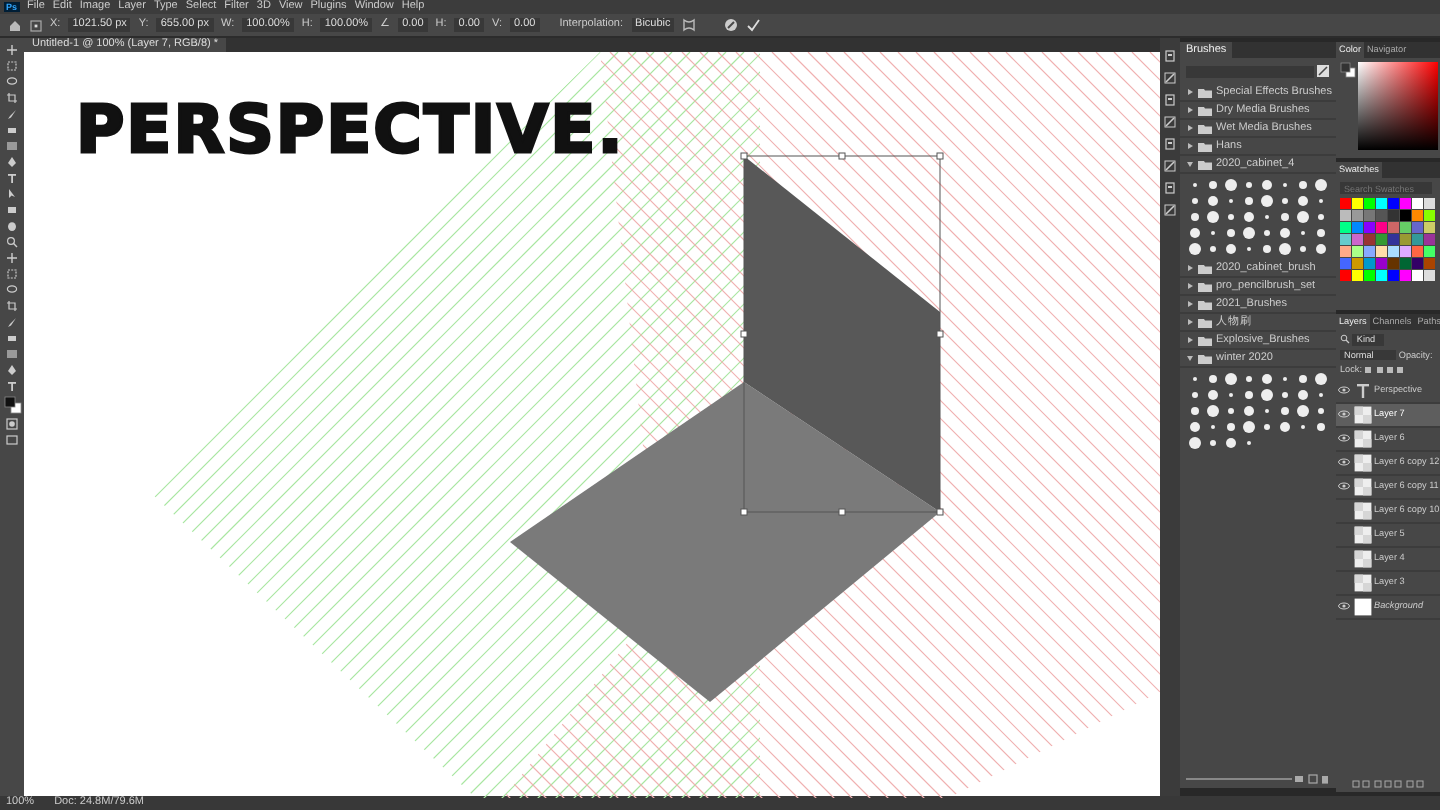 The height and width of the screenshot is (810, 1440). What do you see at coordinates (12, 242) in the screenshot?
I see `zoom-icon` at bounding box center [12, 242].